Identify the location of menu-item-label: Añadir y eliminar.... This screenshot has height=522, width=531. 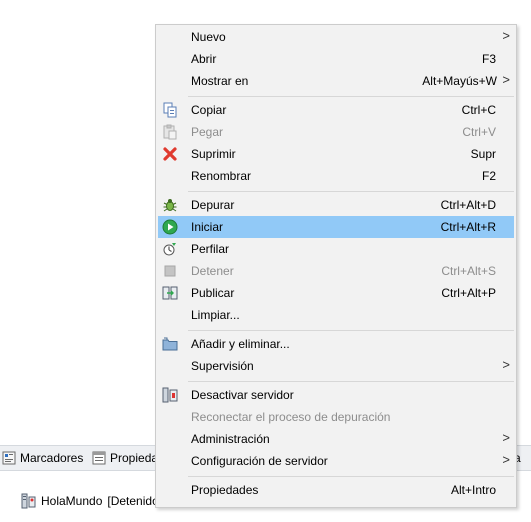
(240, 344).